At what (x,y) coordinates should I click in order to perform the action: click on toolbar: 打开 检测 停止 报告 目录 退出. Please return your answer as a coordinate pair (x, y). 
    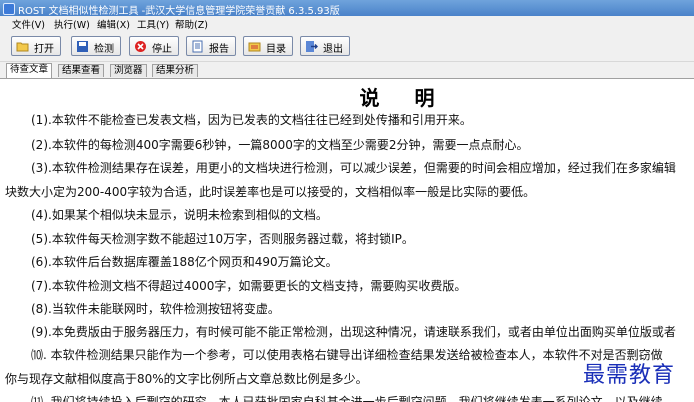
    Looking at the image, I should click on (347, 46).